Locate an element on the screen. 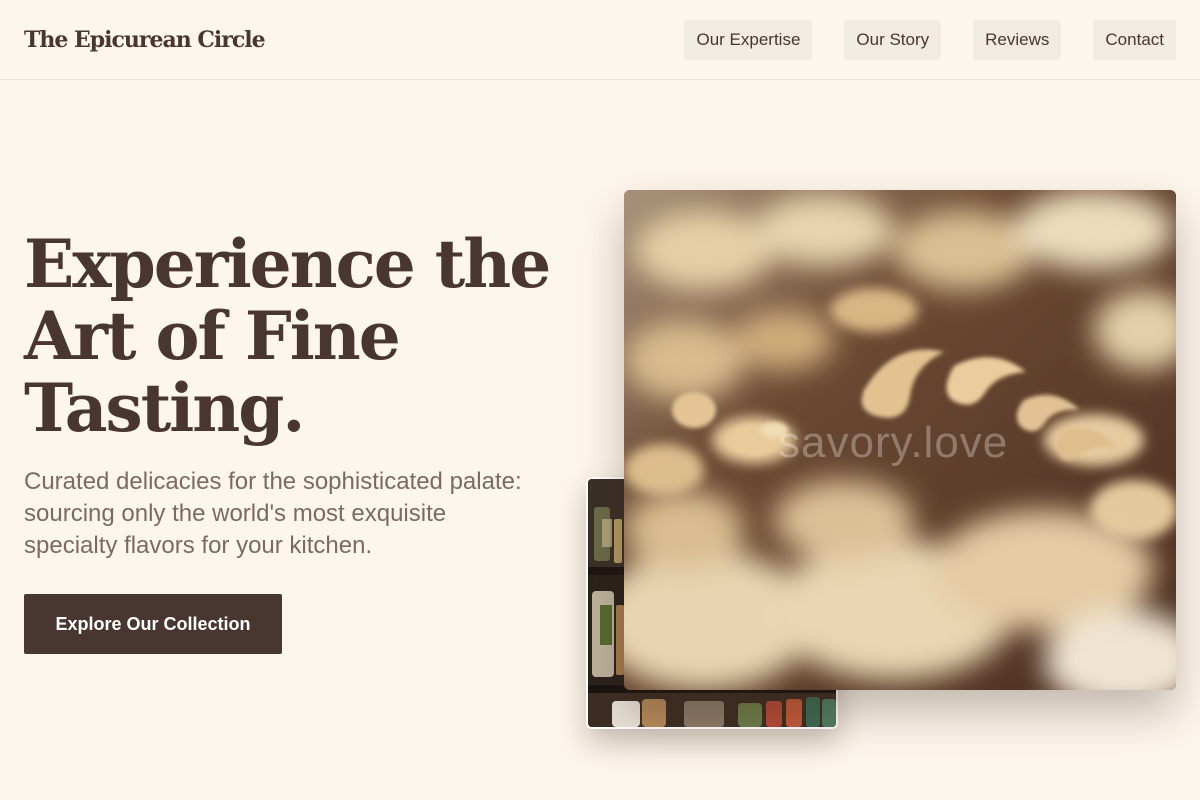 This screenshot has width=1200, height=800. nav-our-expertise: Our Expertise is located at coordinates (748, 40).